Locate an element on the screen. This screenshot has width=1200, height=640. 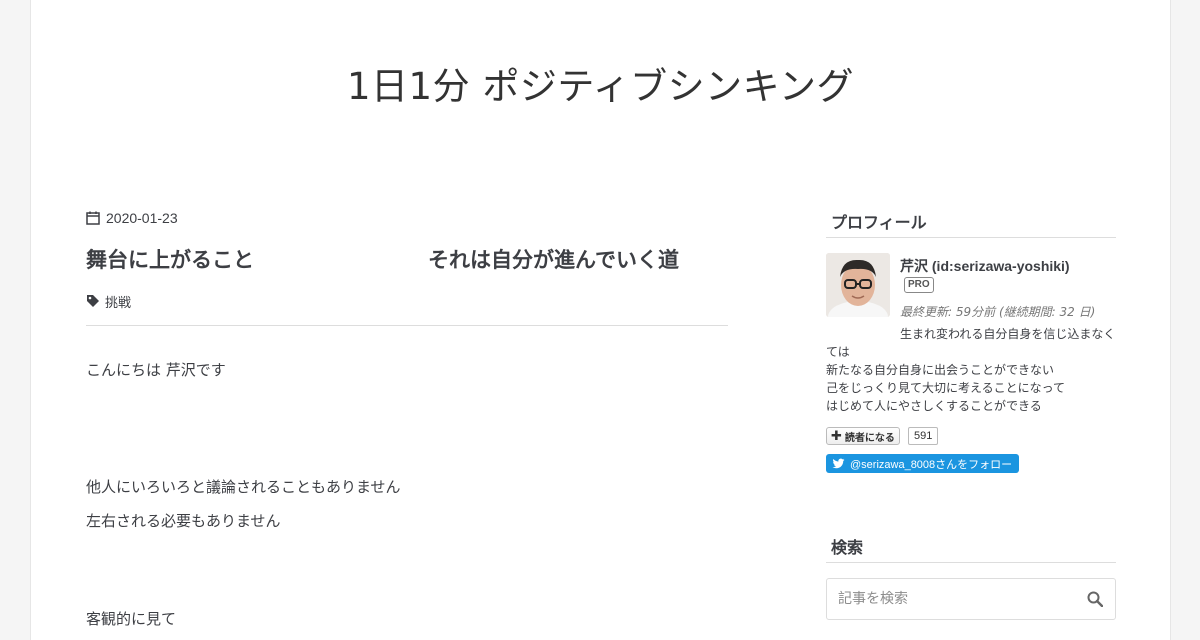
search-icon is located at coordinates (1095, 599).